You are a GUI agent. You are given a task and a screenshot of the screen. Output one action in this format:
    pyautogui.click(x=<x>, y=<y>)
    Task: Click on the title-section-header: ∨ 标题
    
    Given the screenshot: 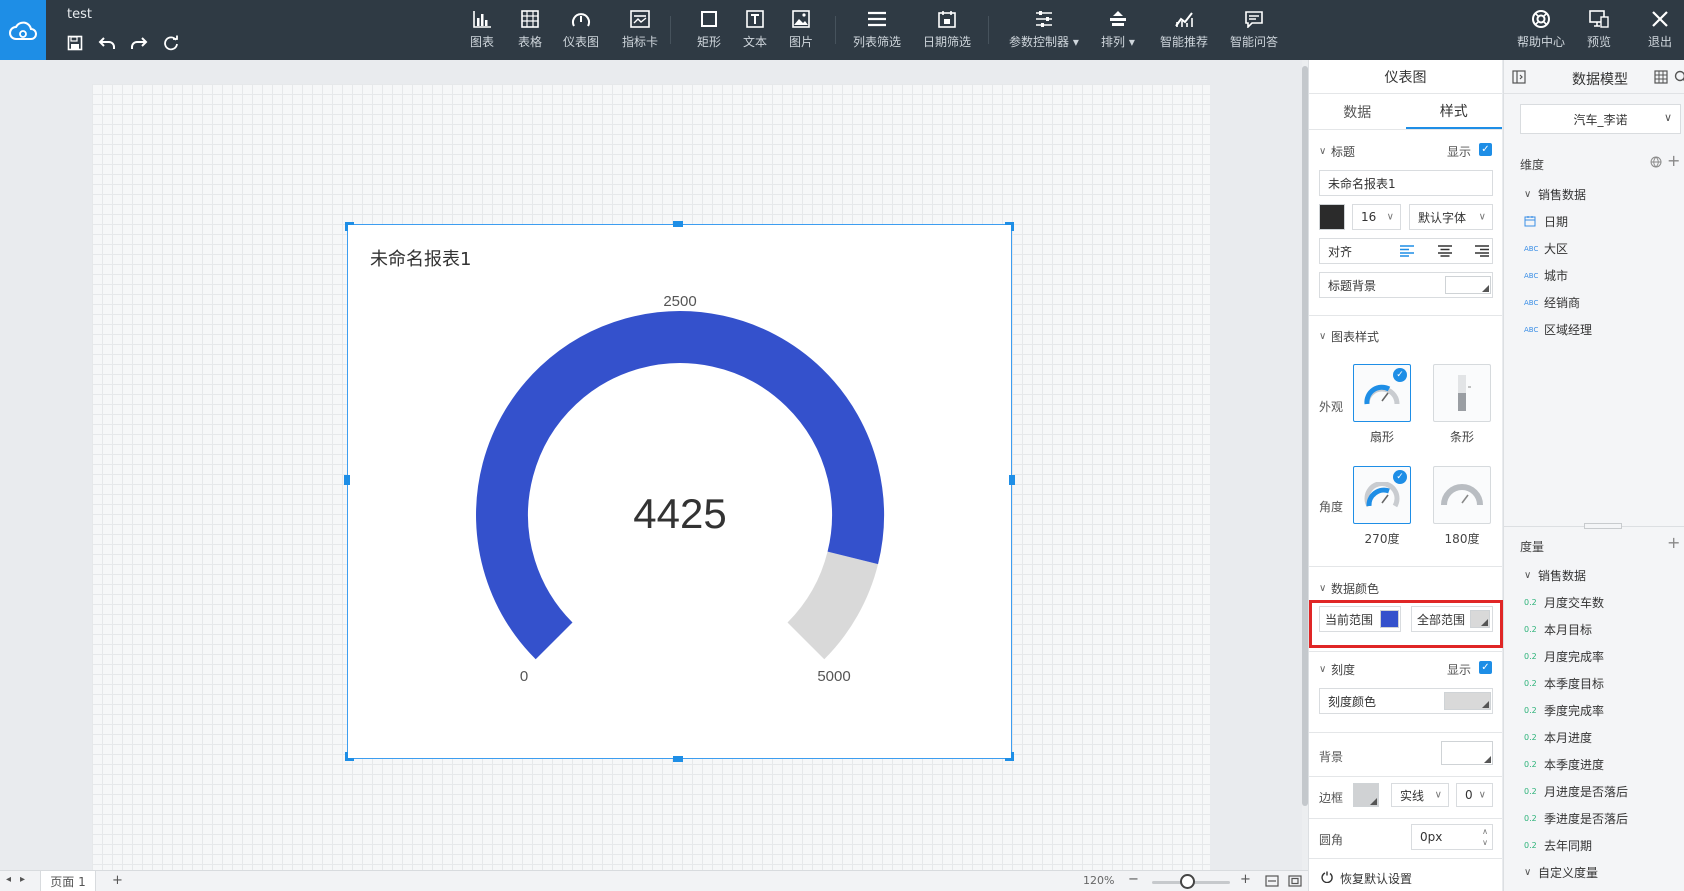 What is the action you would take?
    pyautogui.click(x=1337, y=151)
    